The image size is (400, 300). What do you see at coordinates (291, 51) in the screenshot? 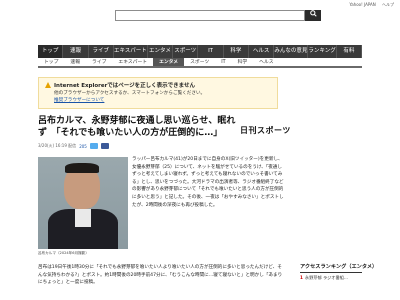
I see `nav-item-opinions: みんなの意見` at bounding box center [291, 51].